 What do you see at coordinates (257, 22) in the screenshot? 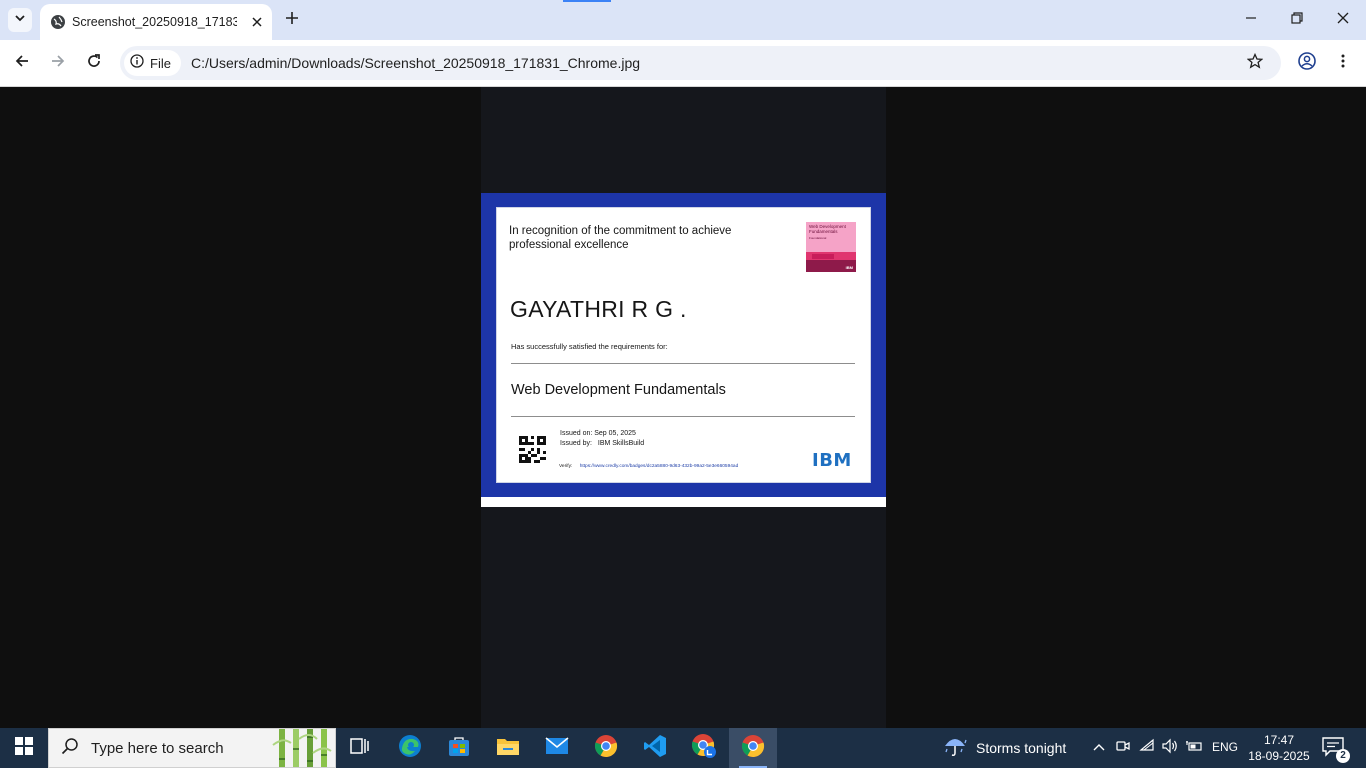
I see `close-tab-icon` at bounding box center [257, 22].